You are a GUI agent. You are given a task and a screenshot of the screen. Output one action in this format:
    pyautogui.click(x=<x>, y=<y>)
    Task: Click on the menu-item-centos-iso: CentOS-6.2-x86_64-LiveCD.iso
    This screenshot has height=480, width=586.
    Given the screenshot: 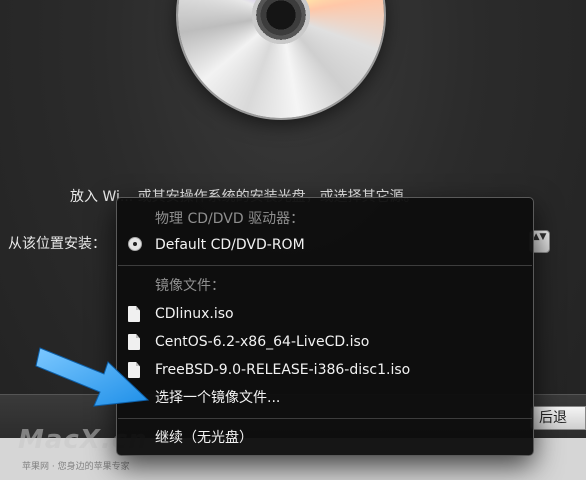 What is the action you would take?
    pyautogui.click(x=325, y=342)
    